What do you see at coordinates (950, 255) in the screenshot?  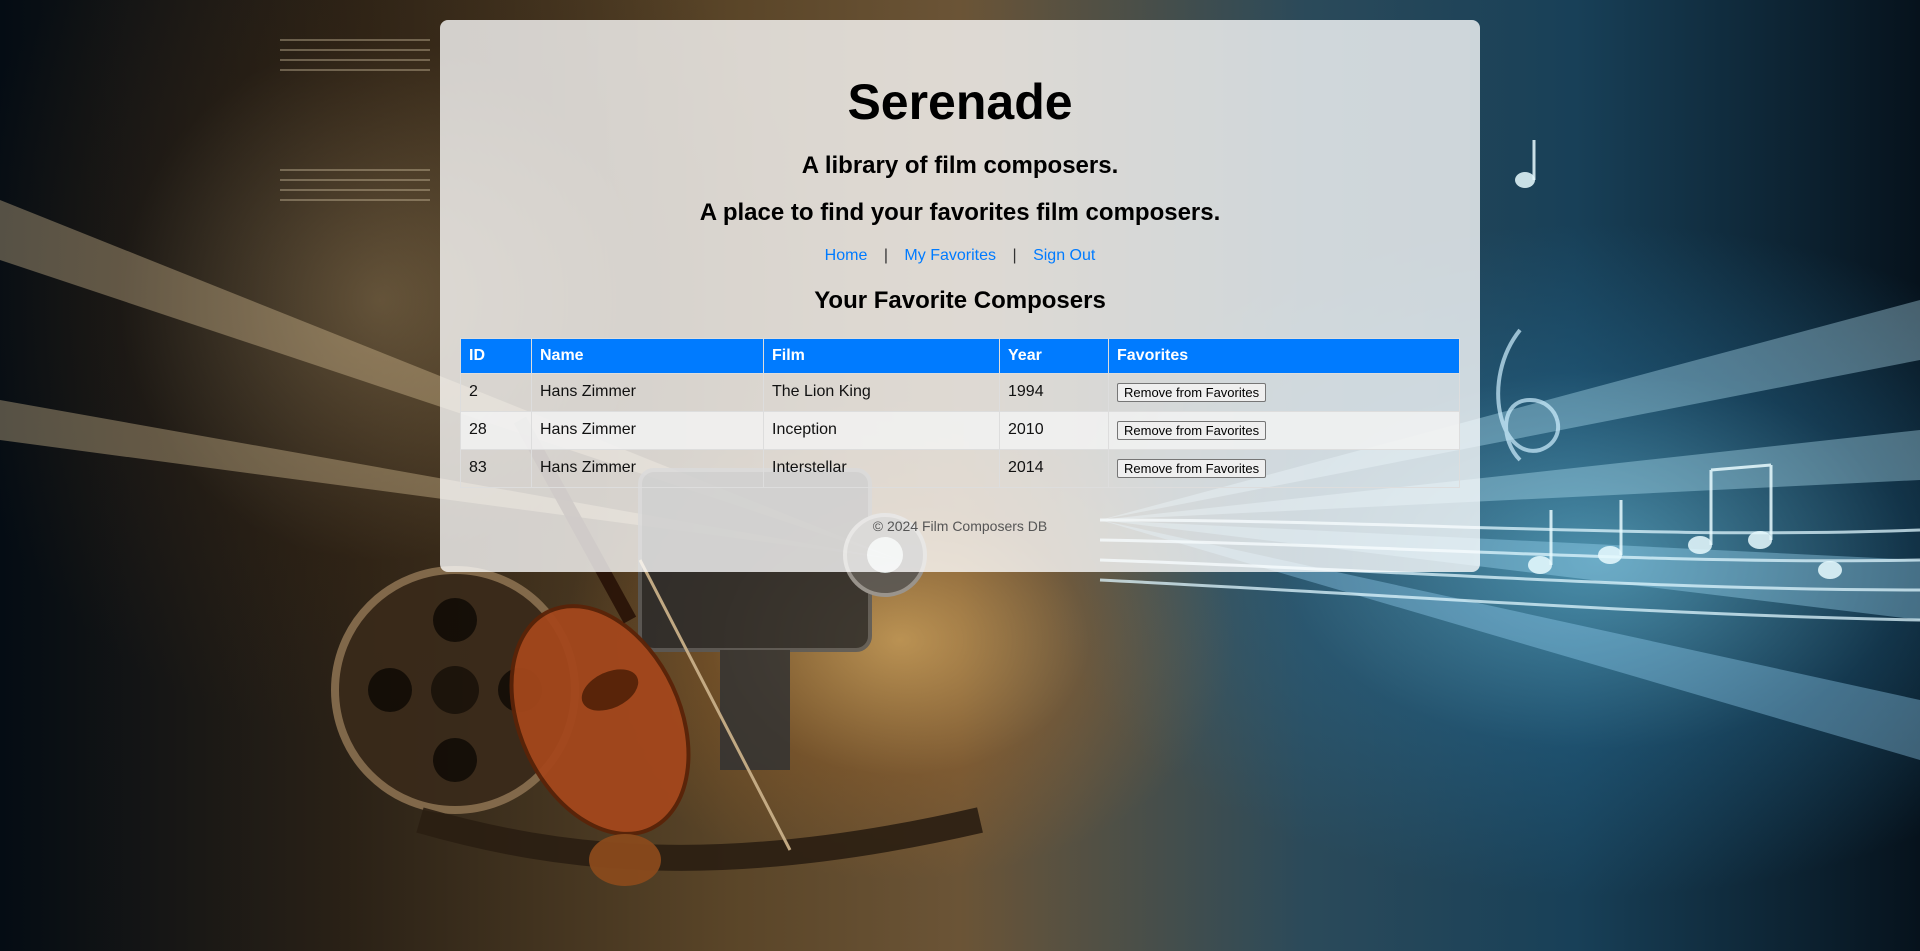 I see `nav-my-favorites-link: My Favorites` at bounding box center [950, 255].